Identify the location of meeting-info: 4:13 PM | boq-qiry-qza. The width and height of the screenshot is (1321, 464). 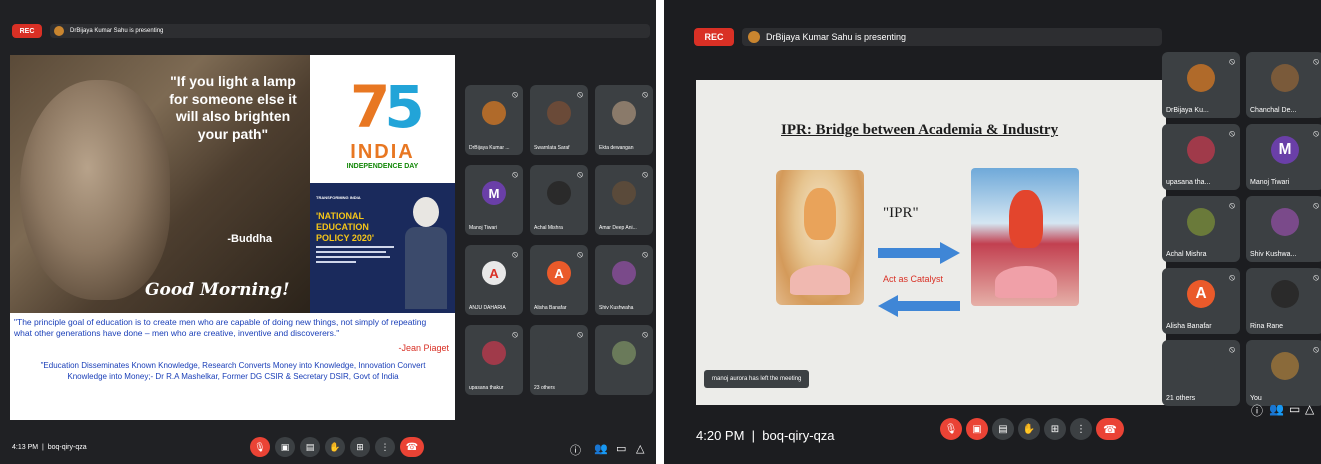
(49, 447).